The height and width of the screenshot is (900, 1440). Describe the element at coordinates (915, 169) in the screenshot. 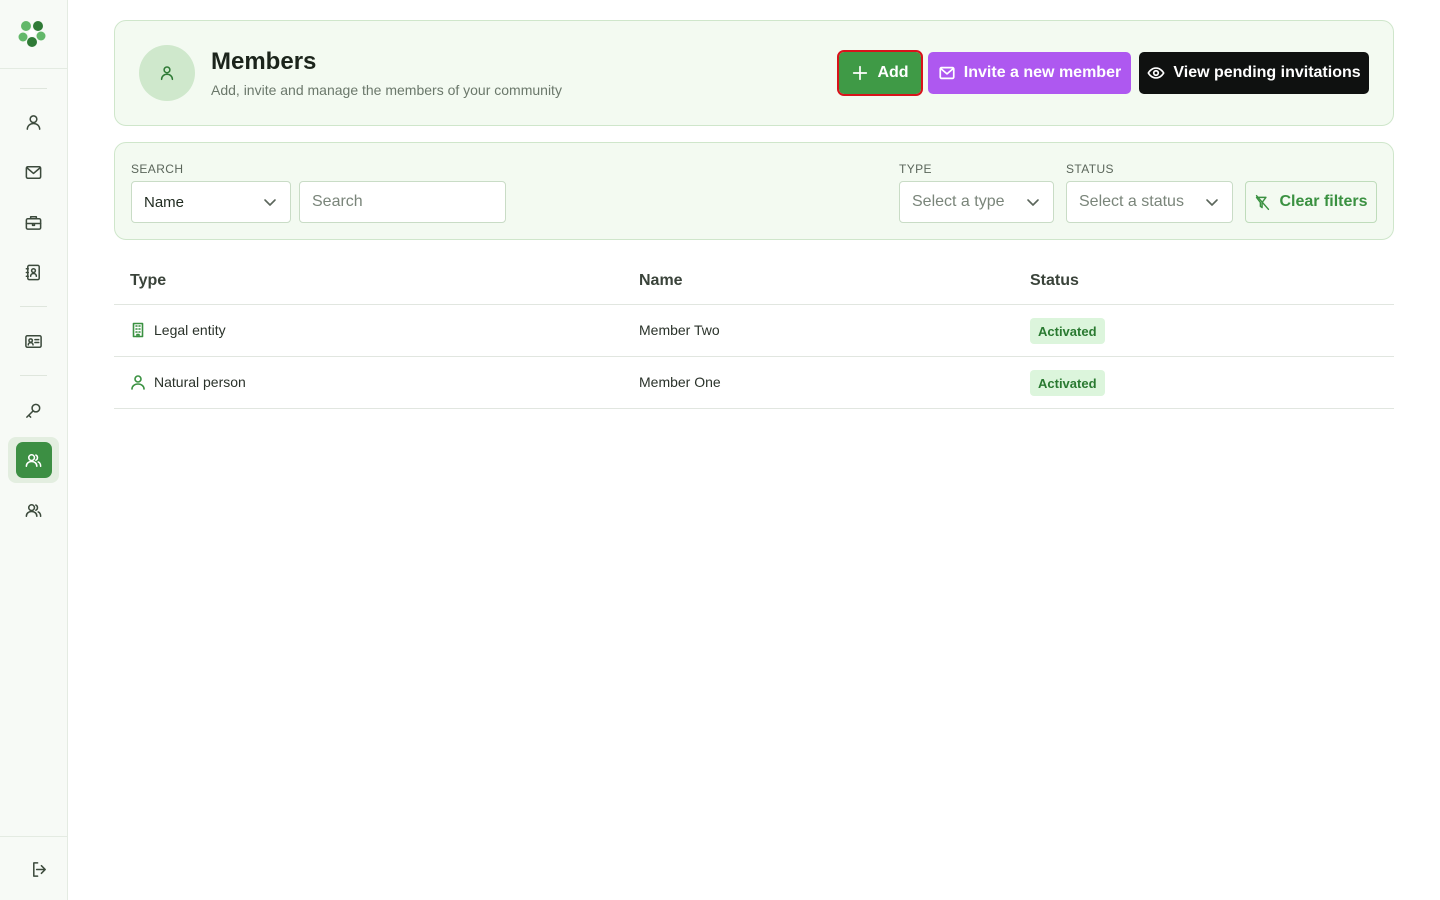

I see `type-label: TYPE` at that location.